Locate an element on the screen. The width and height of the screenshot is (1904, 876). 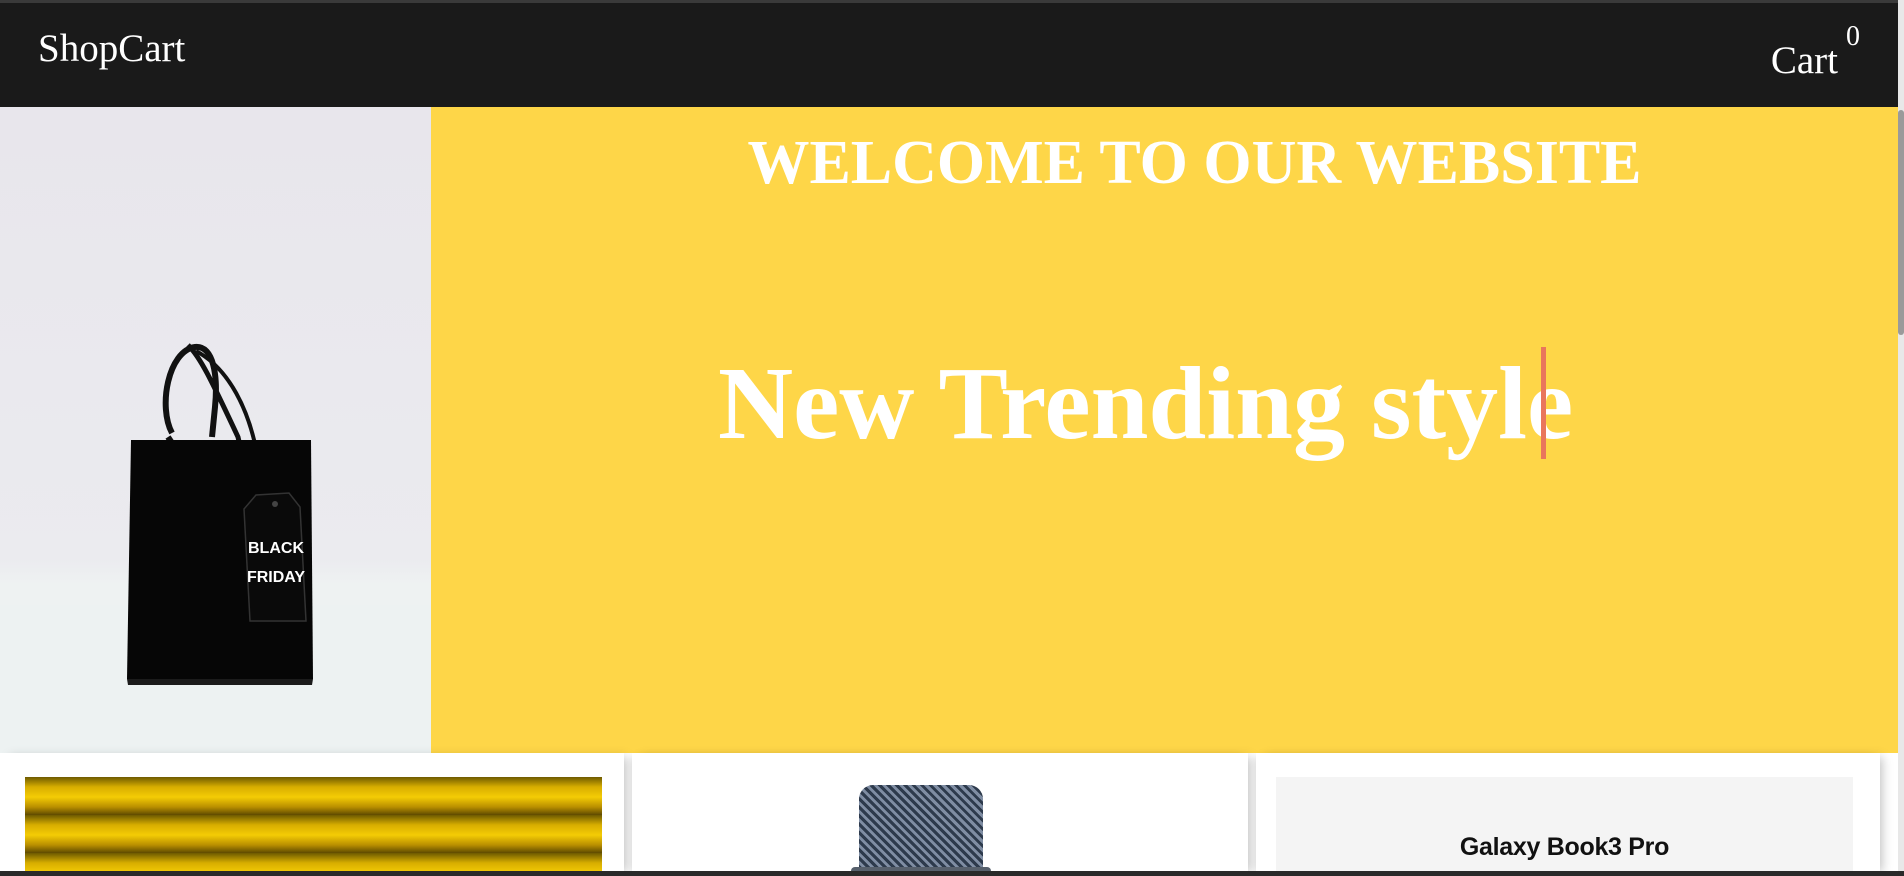
typing-caret is located at coordinates (1543, 403).